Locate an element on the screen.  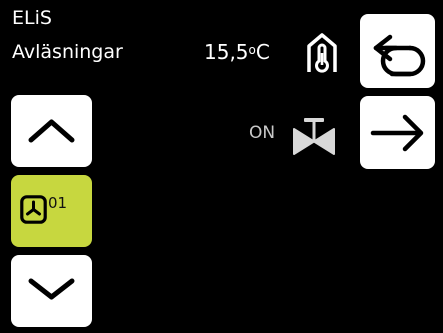
thermometer-house-icon is located at coordinates (322, 53).